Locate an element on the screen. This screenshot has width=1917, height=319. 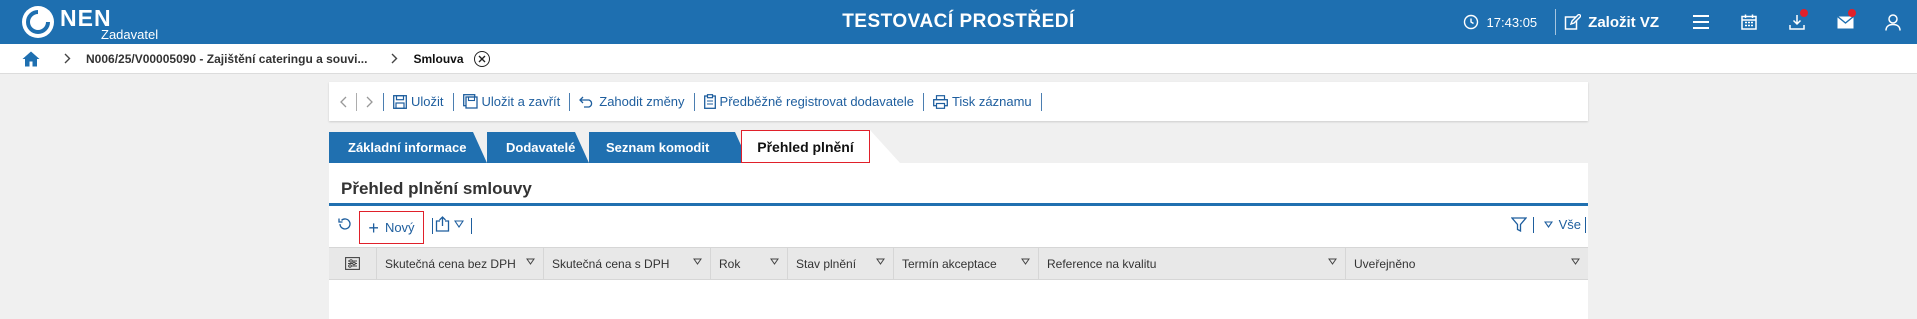
user-button is located at coordinates (1893, 22).